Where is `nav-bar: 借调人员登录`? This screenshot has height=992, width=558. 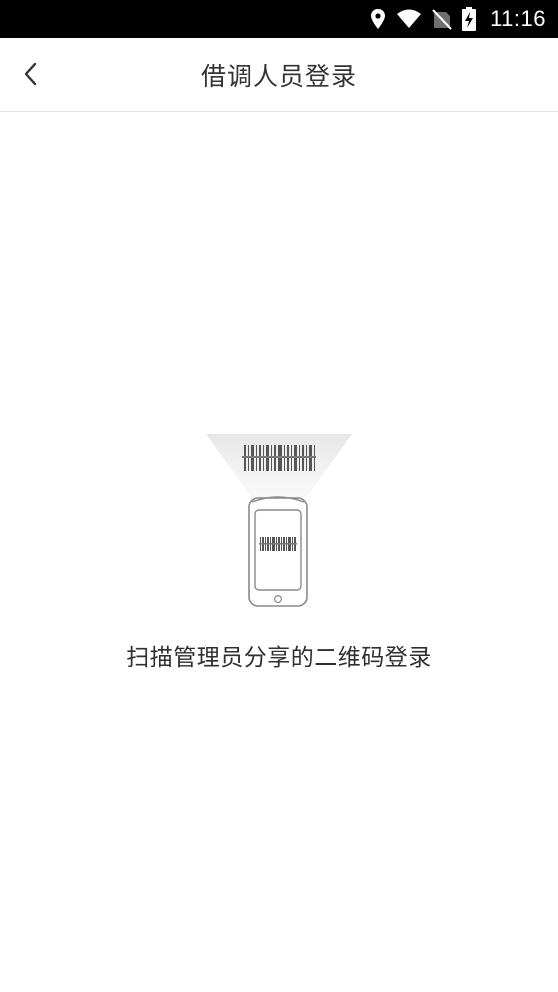 nav-bar: 借调人员登录 is located at coordinates (279, 75).